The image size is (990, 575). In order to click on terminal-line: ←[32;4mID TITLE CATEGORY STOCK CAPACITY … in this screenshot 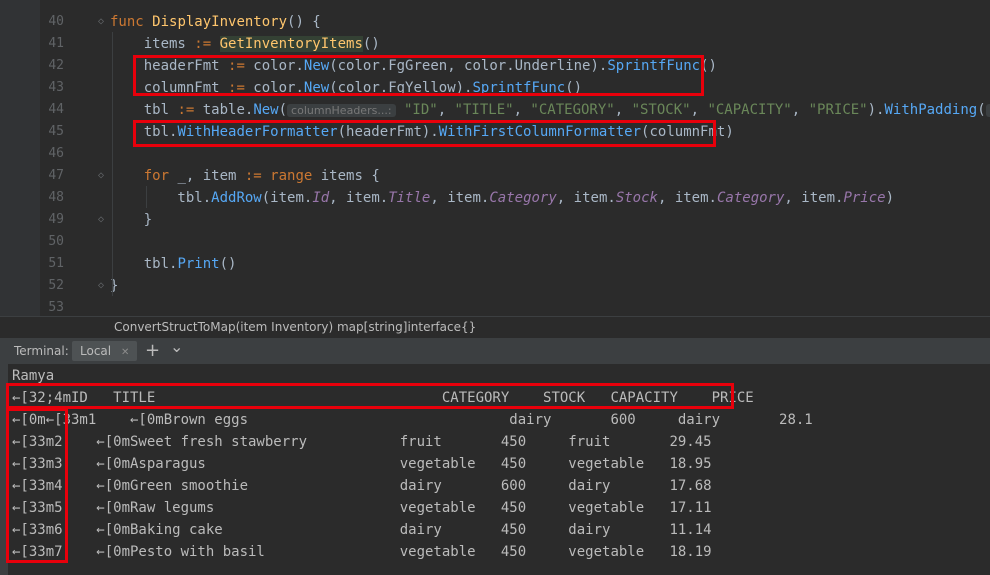, I will do `click(383, 398)`.